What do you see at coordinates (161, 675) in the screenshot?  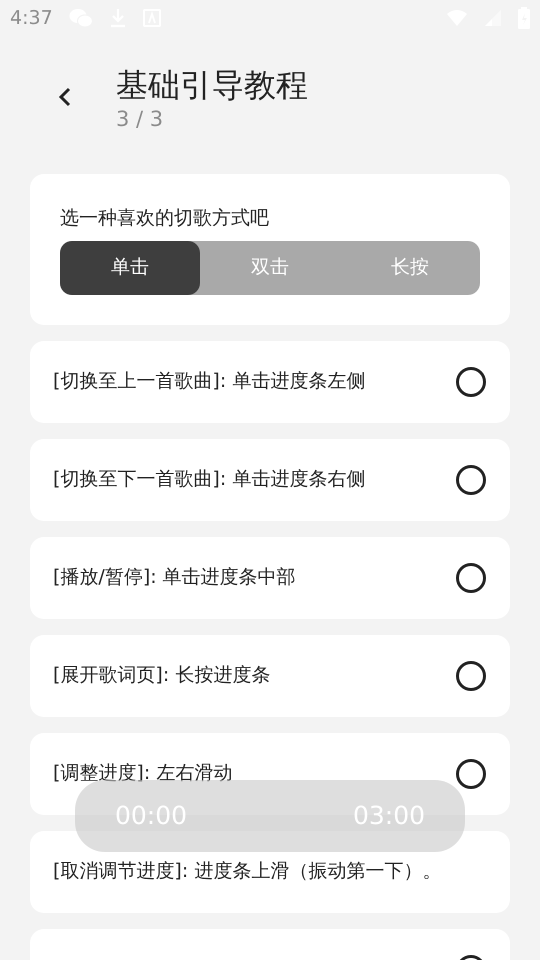 I see `gesture-text: [展开歌词页]: 长按进度条` at bounding box center [161, 675].